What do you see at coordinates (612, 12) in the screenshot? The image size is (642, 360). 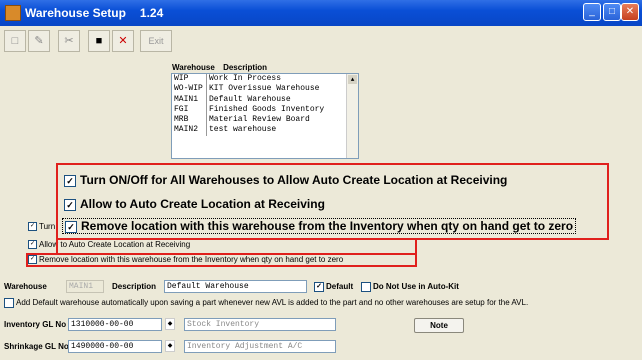 I see `maximize-button: □` at bounding box center [612, 12].